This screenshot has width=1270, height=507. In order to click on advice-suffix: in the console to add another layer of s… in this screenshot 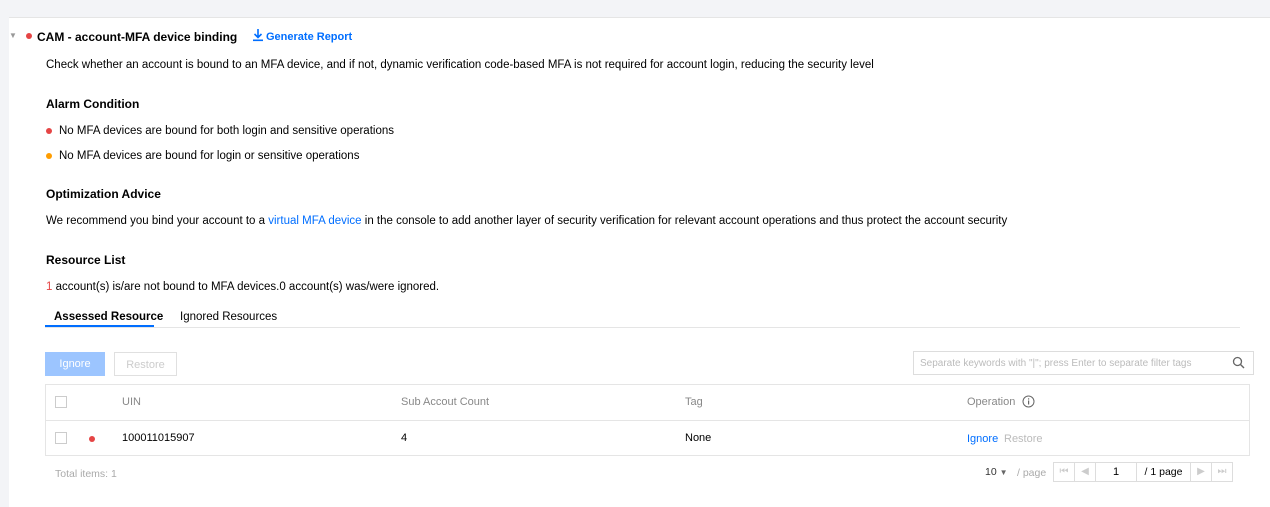, I will do `click(684, 221)`.